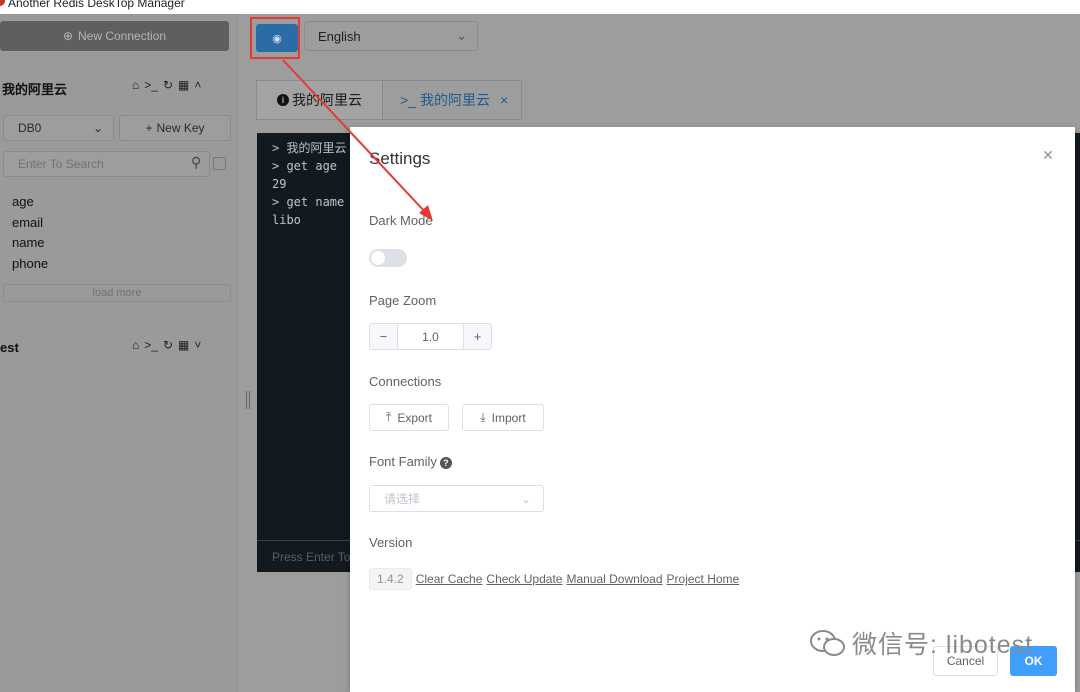  What do you see at coordinates (309, 148) in the screenshot?
I see `console-line: > 我的阿里云` at bounding box center [309, 148].